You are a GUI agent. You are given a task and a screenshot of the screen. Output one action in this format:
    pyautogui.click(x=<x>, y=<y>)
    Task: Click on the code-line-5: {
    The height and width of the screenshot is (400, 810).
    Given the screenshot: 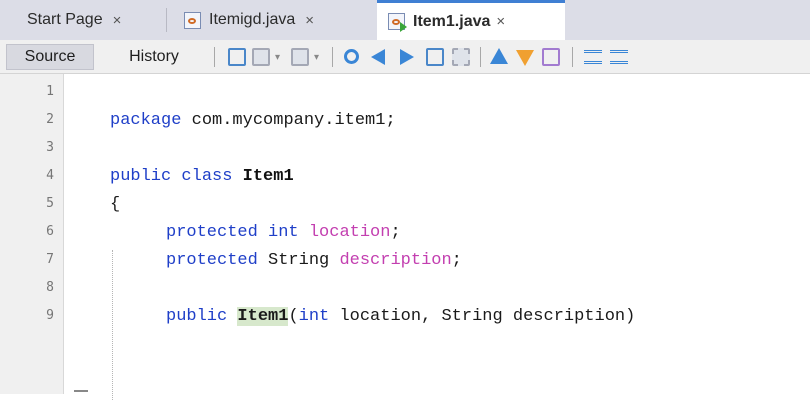 What is the action you would take?
    pyautogui.click(x=115, y=204)
    